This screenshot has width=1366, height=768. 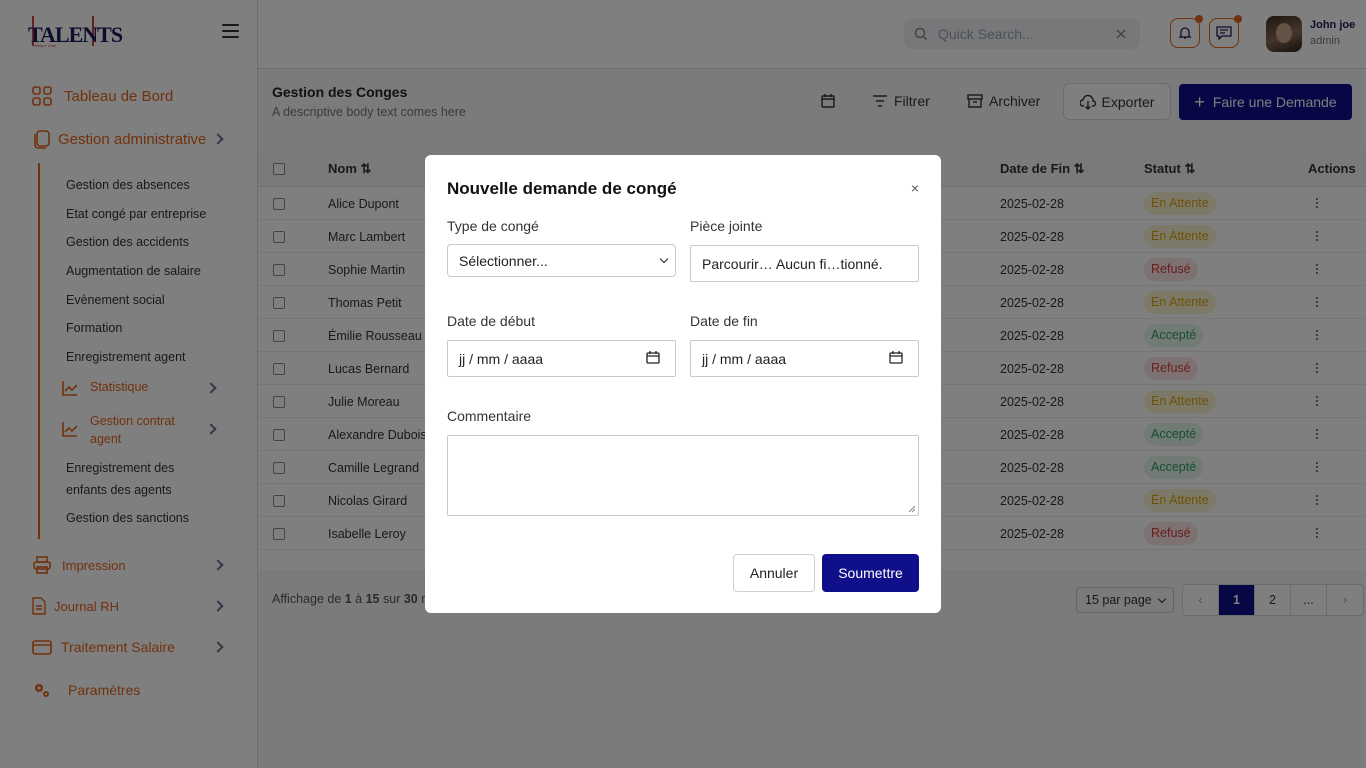 What do you see at coordinates (774, 573) in the screenshot?
I see `cancel-button: Annuler` at bounding box center [774, 573].